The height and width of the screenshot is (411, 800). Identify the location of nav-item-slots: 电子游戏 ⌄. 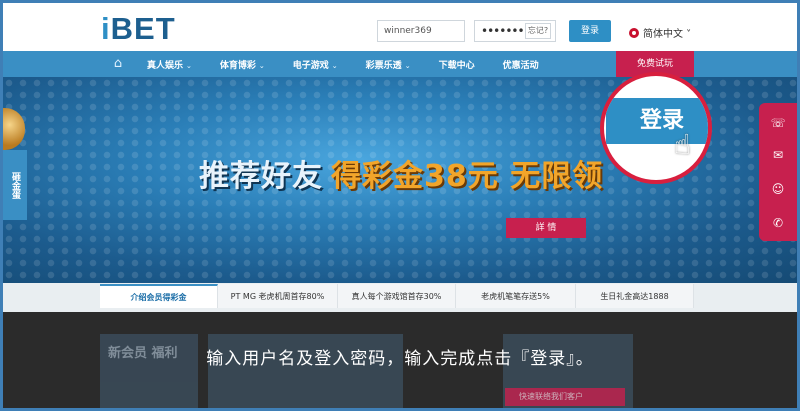
(315, 64).